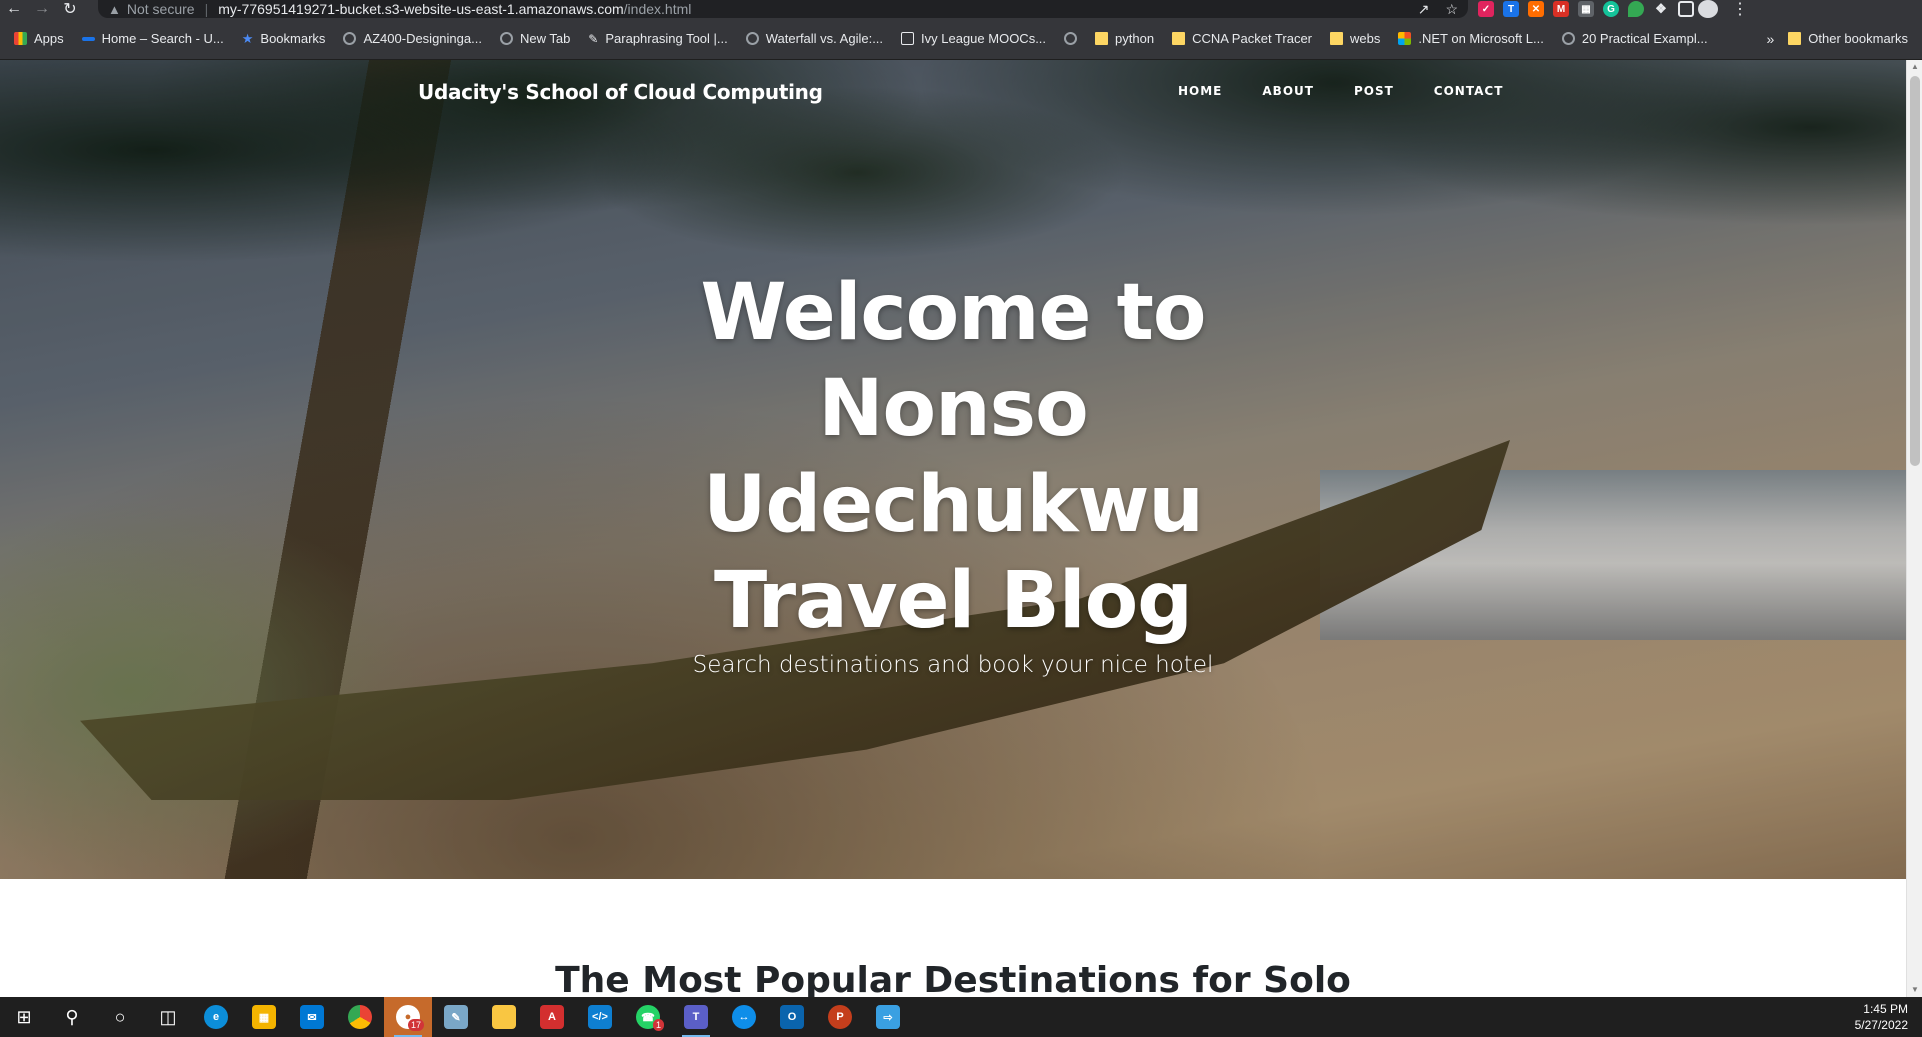 Image resolution: width=1922 pixels, height=1037 pixels. I want to click on browser-menu-icon: ⋮, so click(1740, 9).